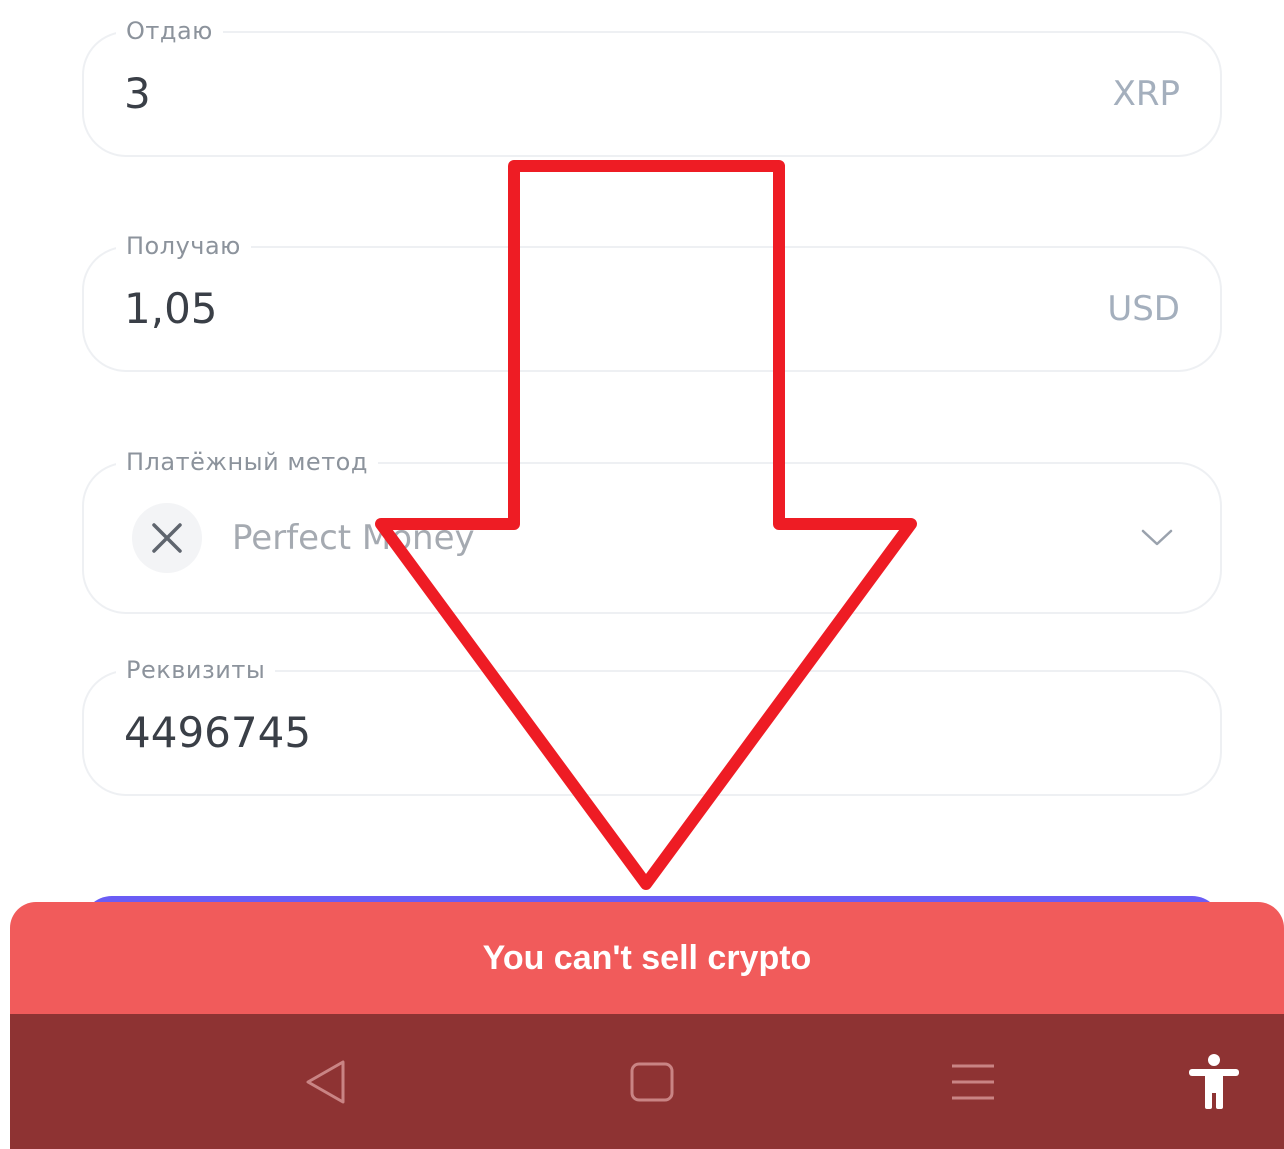 Image resolution: width=1284 pixels, height=1149 pixels. I want to click on nav-back-button, so click(326, 1082).